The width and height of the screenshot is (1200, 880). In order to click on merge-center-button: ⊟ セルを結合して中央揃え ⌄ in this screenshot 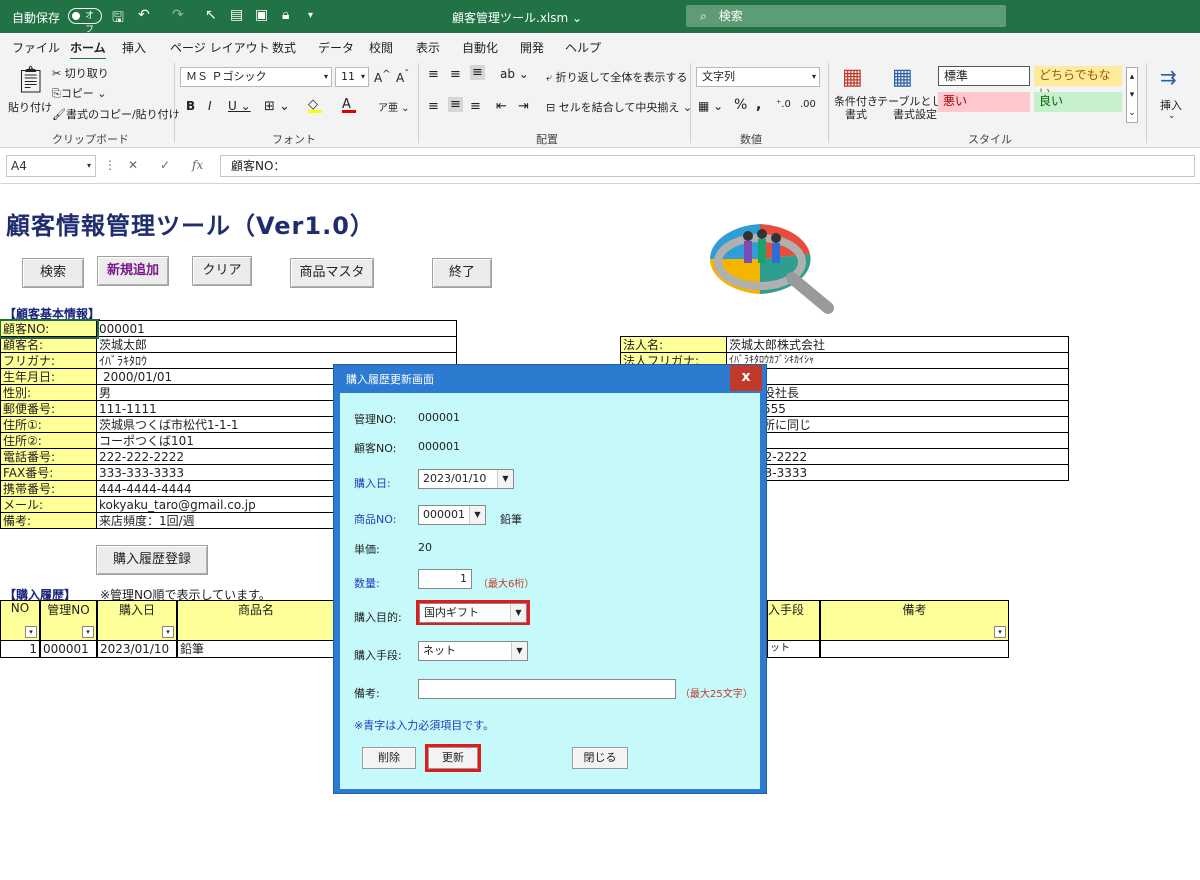, I will do `click(619, 107)`.